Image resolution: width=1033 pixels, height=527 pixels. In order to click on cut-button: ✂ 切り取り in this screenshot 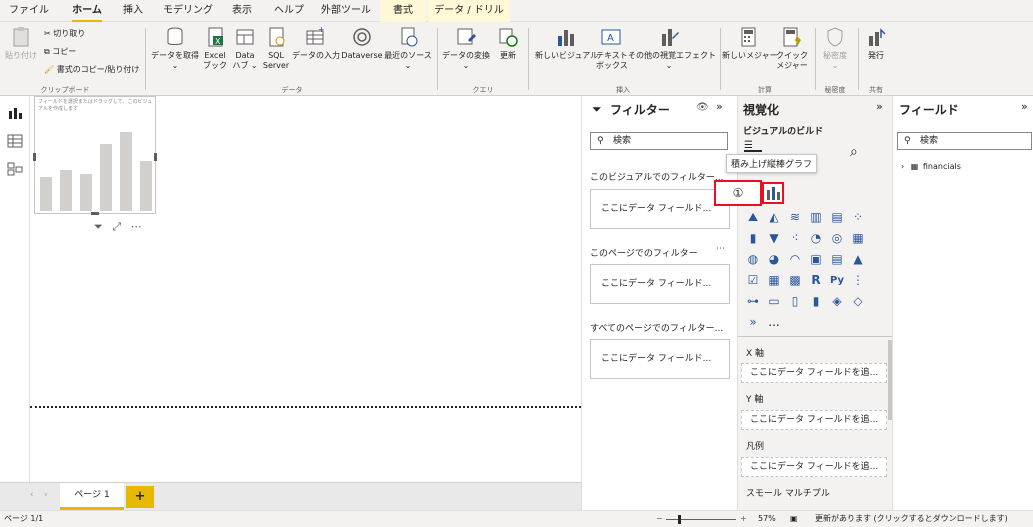, I will do `click(64, 33)`.